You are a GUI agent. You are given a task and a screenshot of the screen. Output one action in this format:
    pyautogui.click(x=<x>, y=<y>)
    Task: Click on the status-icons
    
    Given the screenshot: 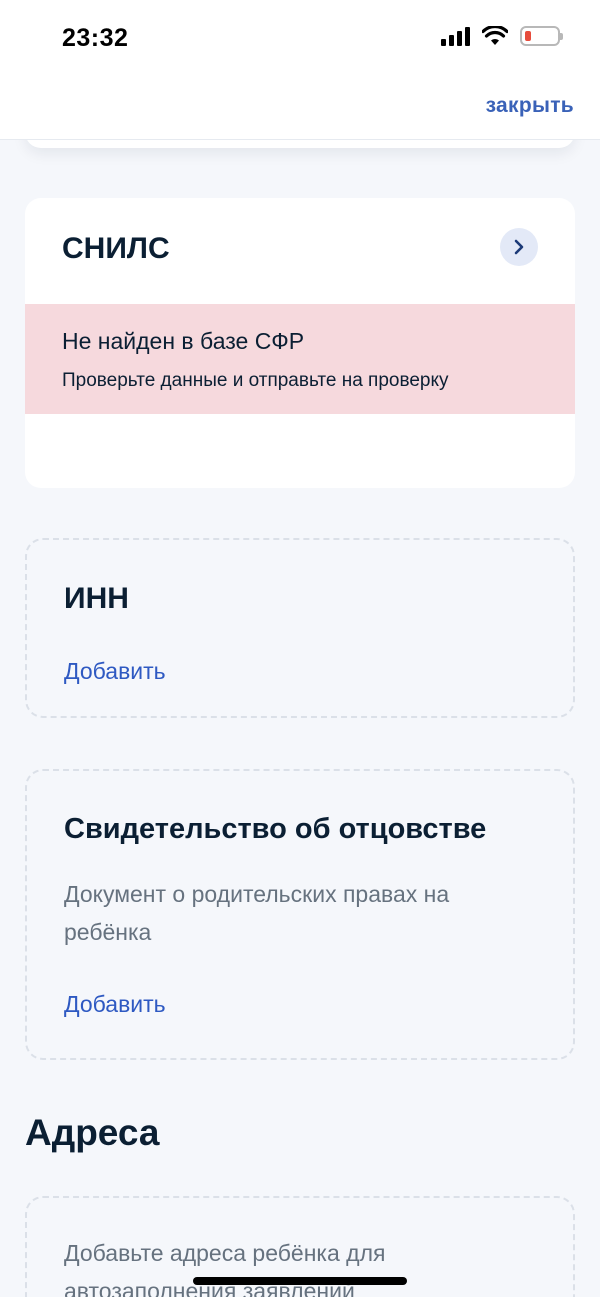 What is the action you would take?
    pyautogui.click(x=502, y=36)
    